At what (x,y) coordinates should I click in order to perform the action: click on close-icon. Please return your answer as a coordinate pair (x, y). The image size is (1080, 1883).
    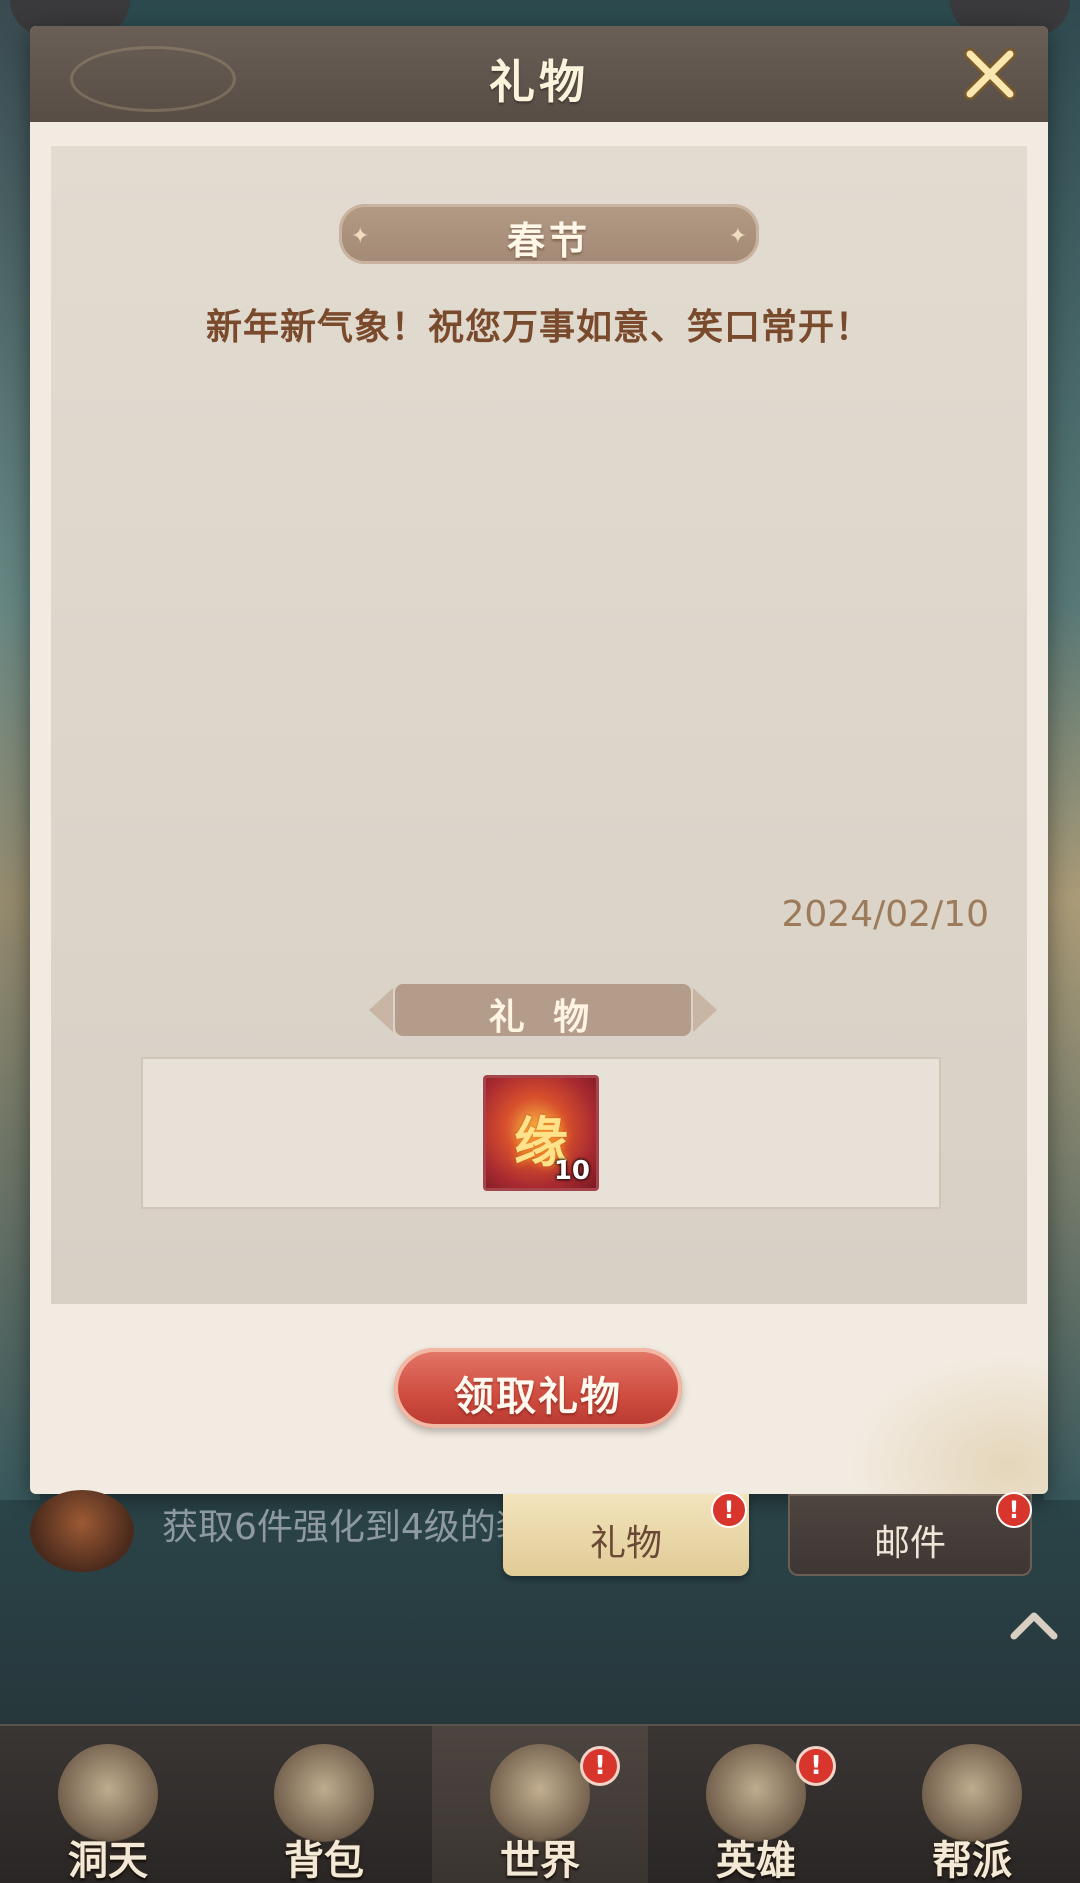
    Looking at the image, I should click on (990, 74).